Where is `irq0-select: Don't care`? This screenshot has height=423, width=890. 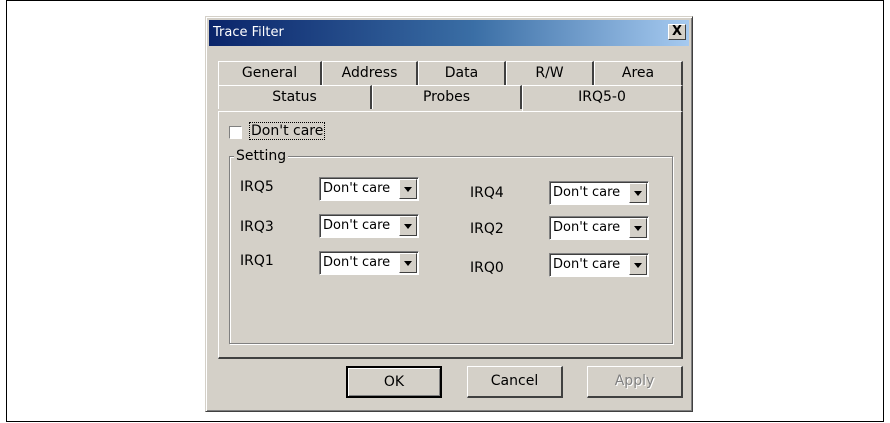 irq0-select: Don't care is located at coordinates (599, 265).